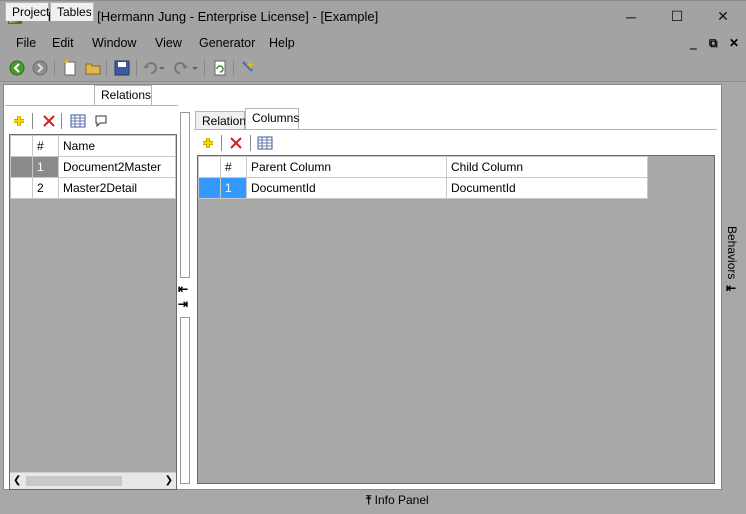 This screenshot has width=746, height=514. Describe the element at coordinates (455, 143) in the screenshot. I see `columns-toolbar` at that location.